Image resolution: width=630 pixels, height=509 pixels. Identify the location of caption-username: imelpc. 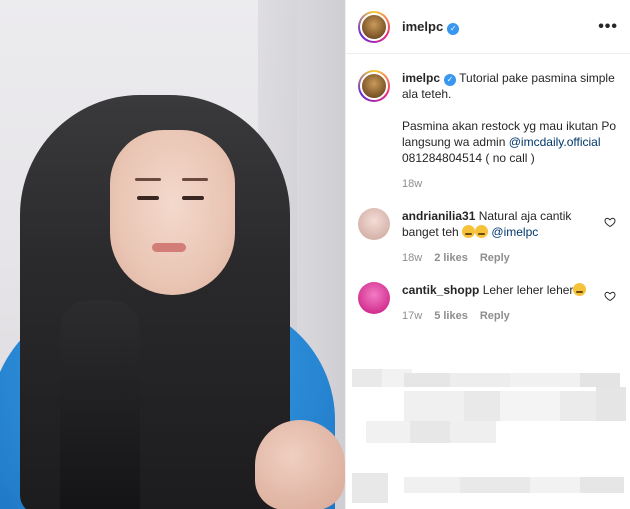
(421, 78).